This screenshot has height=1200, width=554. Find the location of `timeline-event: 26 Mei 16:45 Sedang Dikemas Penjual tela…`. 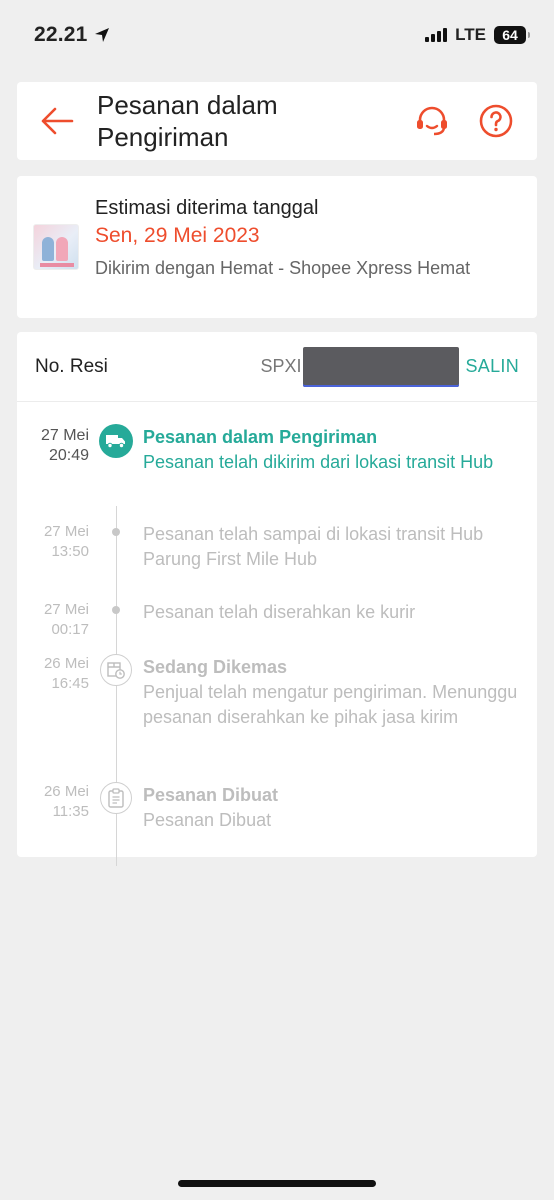

timeline-event: 26 Mei 16:45 Sedang Dikemas Penjual tela… is located at coordinates (277, 718).